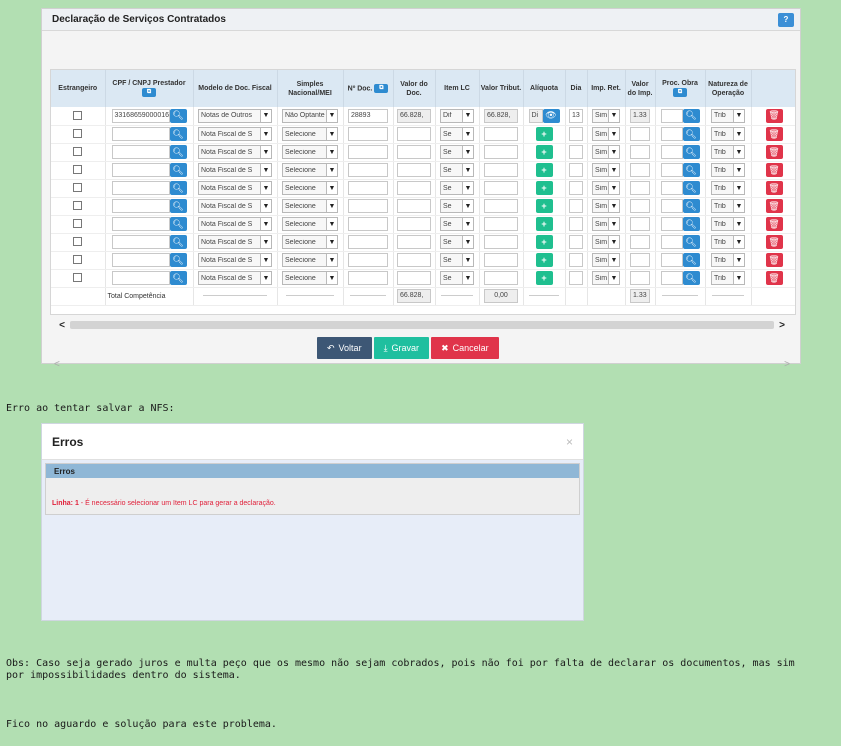 This screenshot has width=841, height=746. Describe the element at coordinates (414, 115) in the screenshot. I see `valor-doc-input: 66.828,` at that location.